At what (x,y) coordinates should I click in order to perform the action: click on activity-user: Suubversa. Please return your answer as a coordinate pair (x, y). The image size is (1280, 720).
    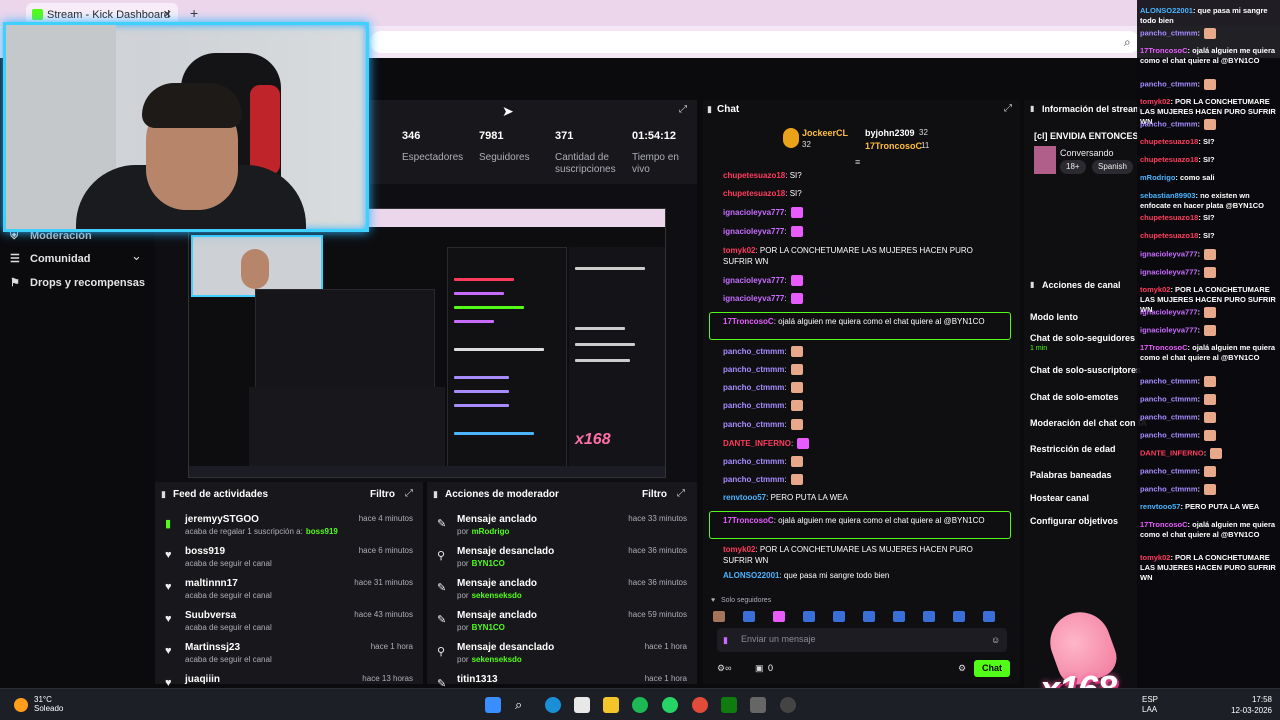
    Looking at the image, I should click on (210, 615).